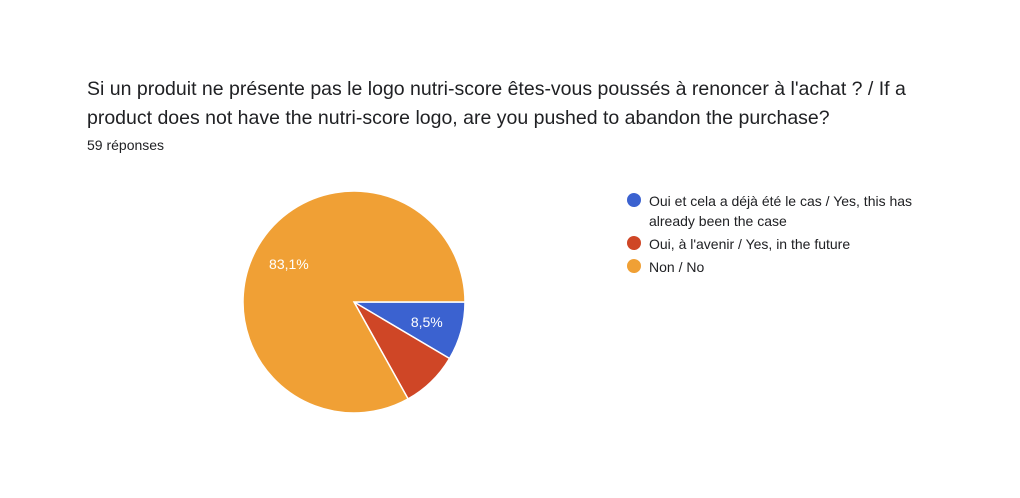  Describe the element at coordinates (427, 322) in the screenshot. I see `pie-slice-label-yes-already: 8,5%` at that location.